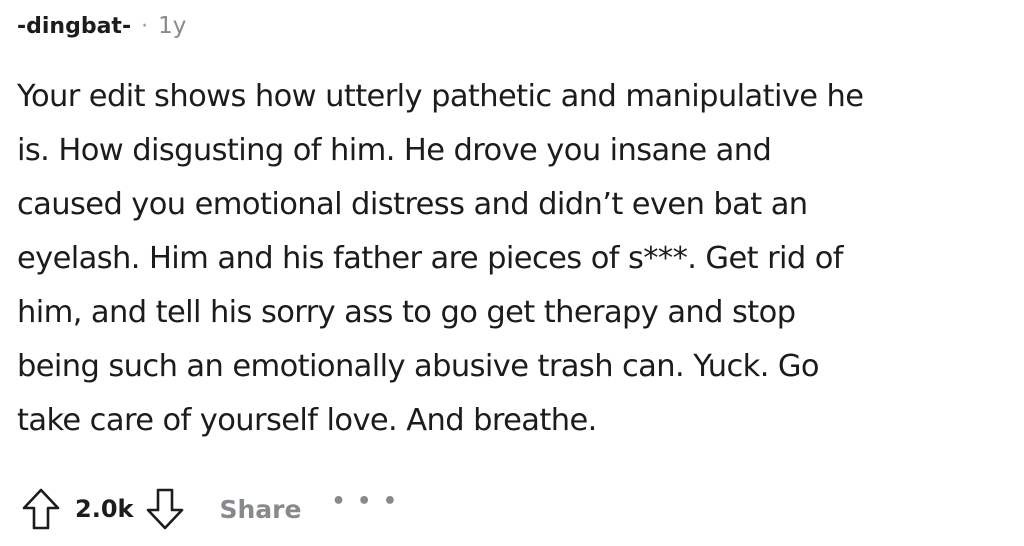 The width and height of the screenshot is (1024, 546). Describe the element at coordinates (208, 509) in the screenshot. I see `comment-actions: 2.0k Share • • •` at that location.